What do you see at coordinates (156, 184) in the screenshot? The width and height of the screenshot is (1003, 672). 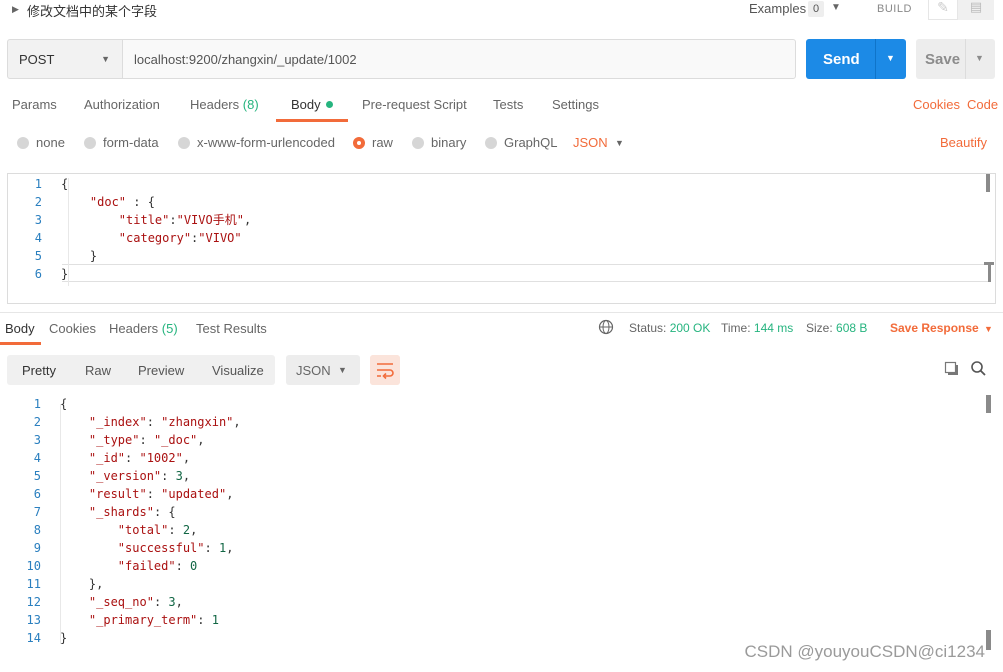 I see `request-code-line: {` at bounding box center [156, 184].